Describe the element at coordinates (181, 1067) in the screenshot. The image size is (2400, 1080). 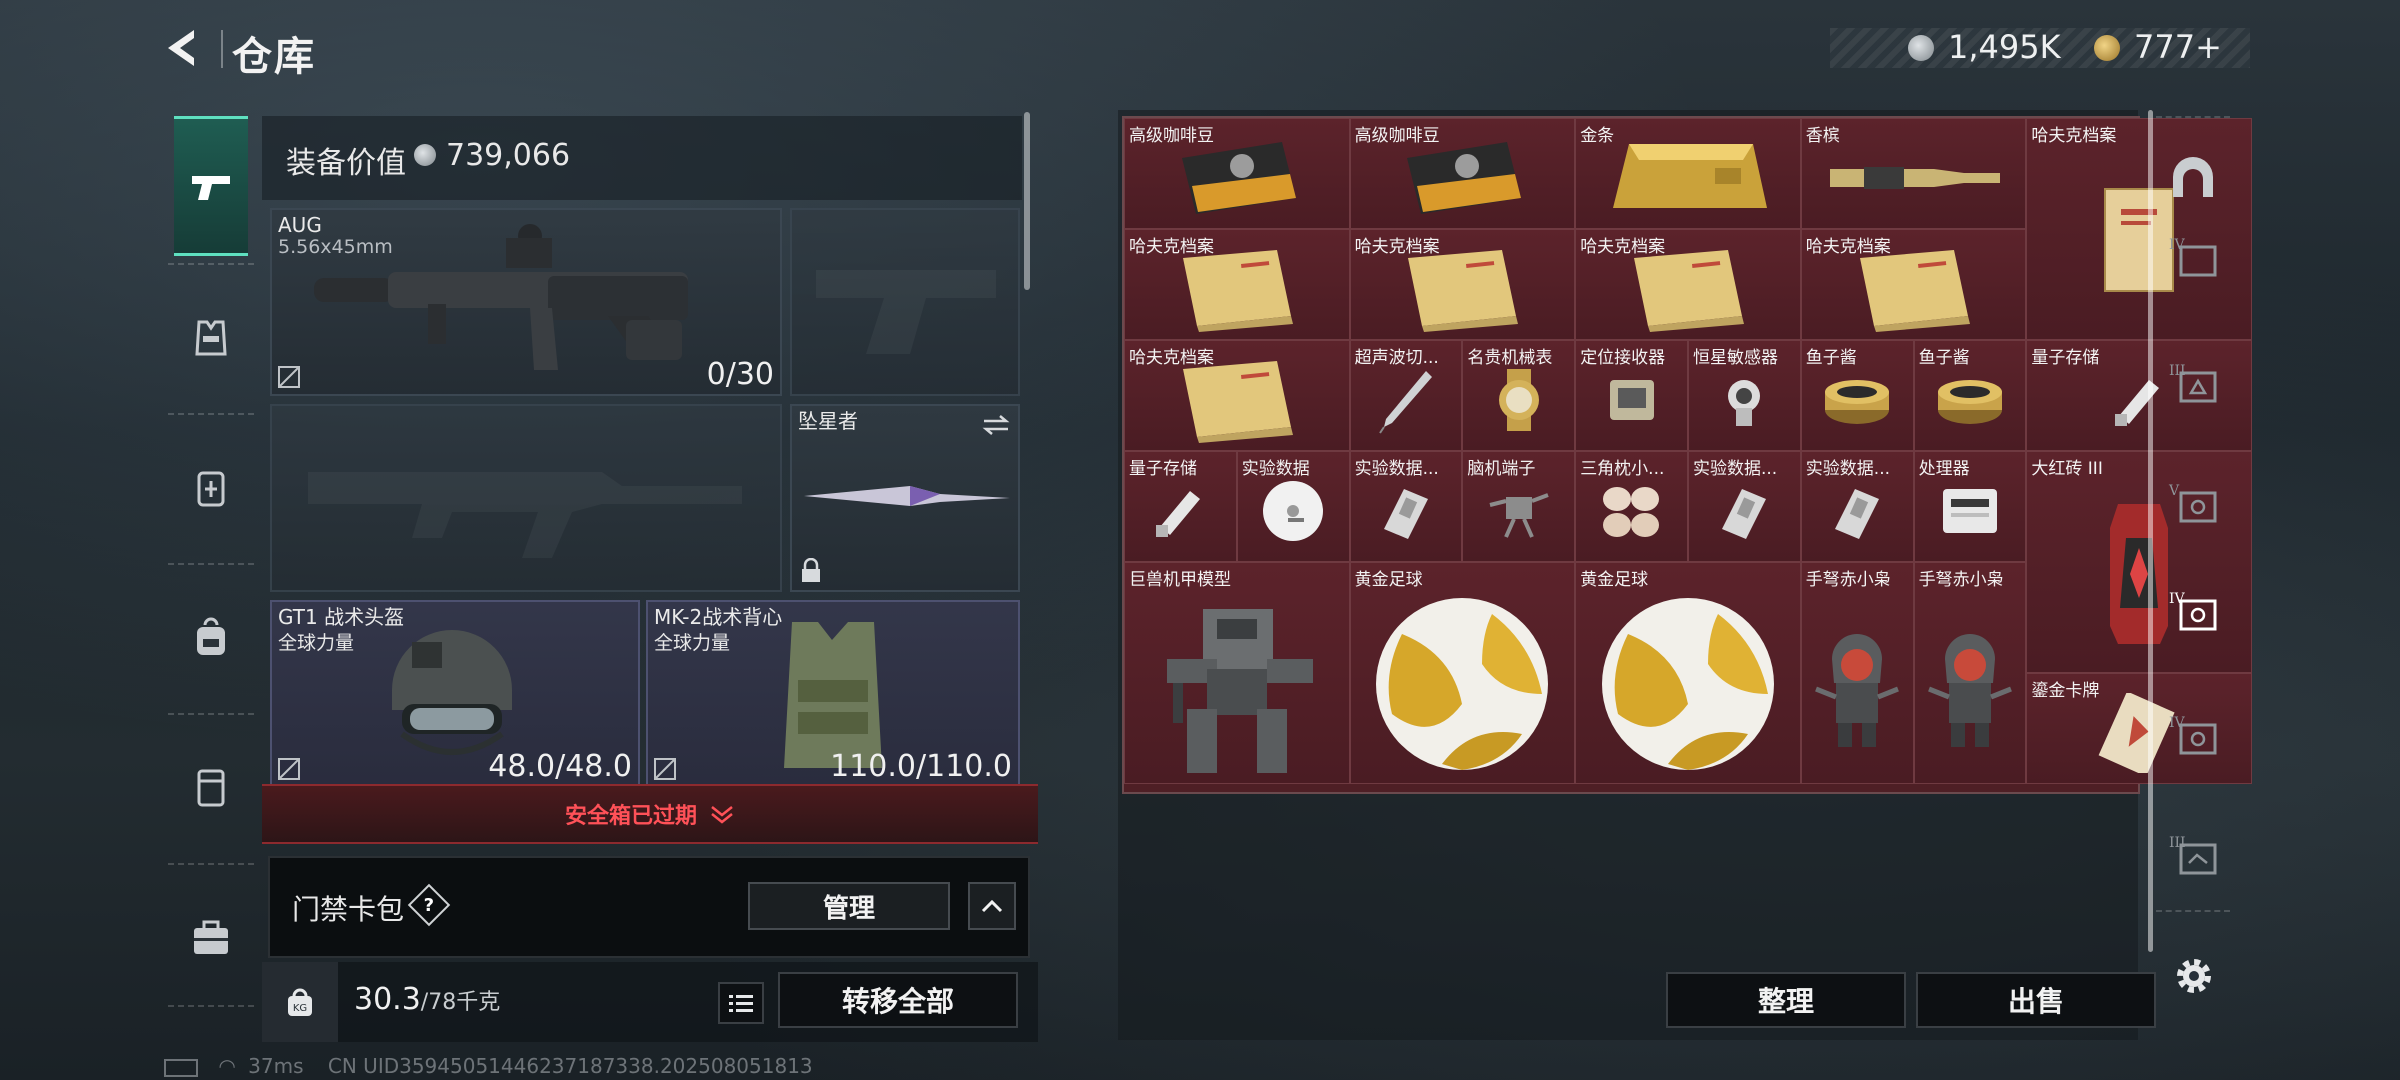
I see `battery-icon` at that location.